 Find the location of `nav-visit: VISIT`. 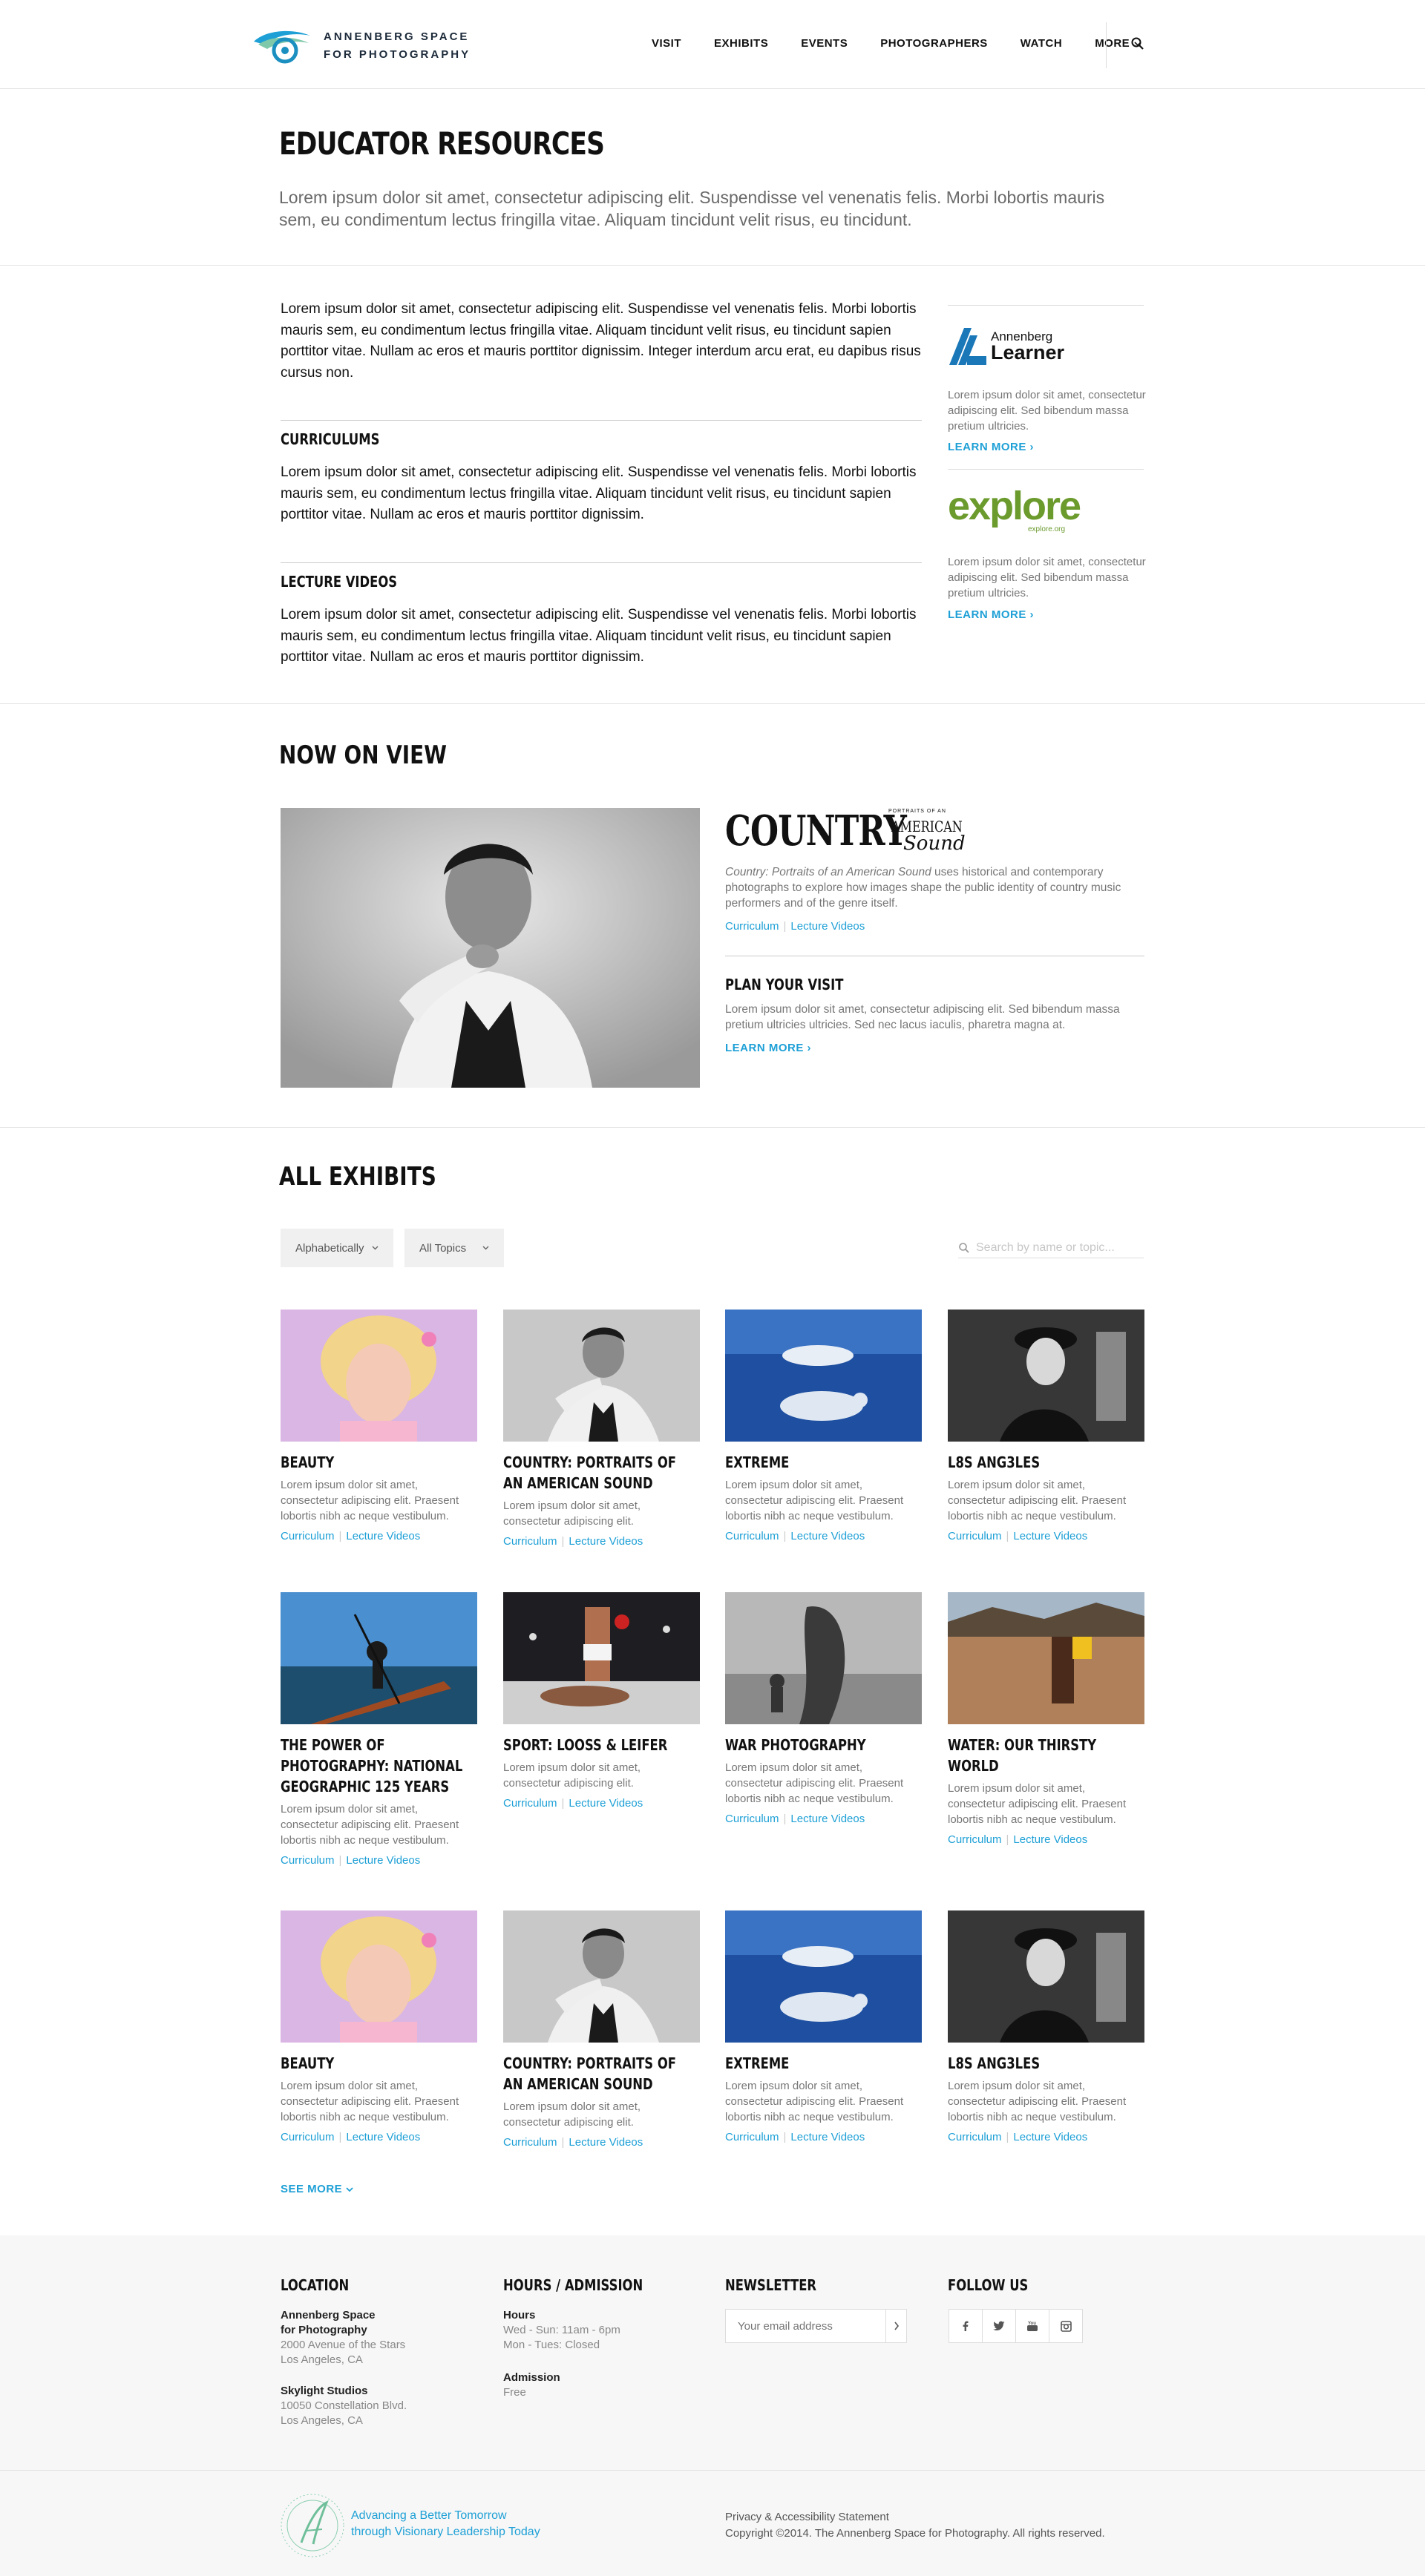

nav-visit: VISIT is located at coordinates (666, 43).